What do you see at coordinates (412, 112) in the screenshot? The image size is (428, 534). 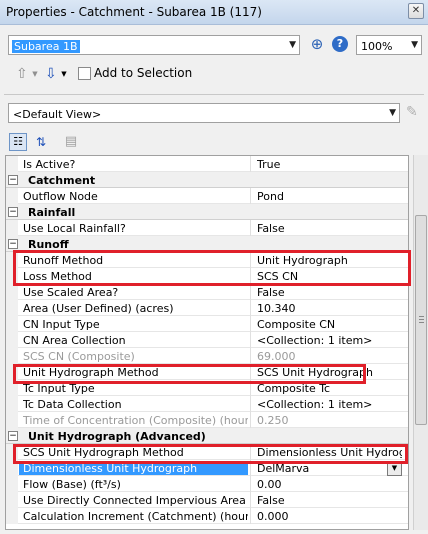 I see `edit-icon: ✎` at bounding box center [412, 112].